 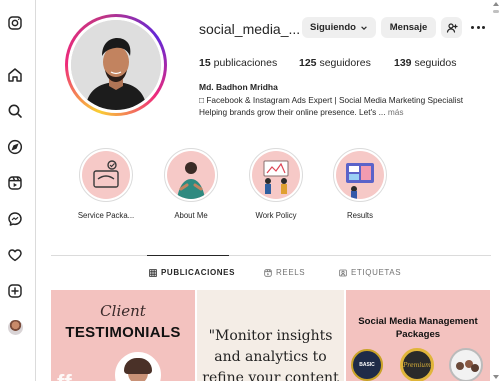 I want to click on posts-count-label: publicaciones, so click(x=245, y=63).